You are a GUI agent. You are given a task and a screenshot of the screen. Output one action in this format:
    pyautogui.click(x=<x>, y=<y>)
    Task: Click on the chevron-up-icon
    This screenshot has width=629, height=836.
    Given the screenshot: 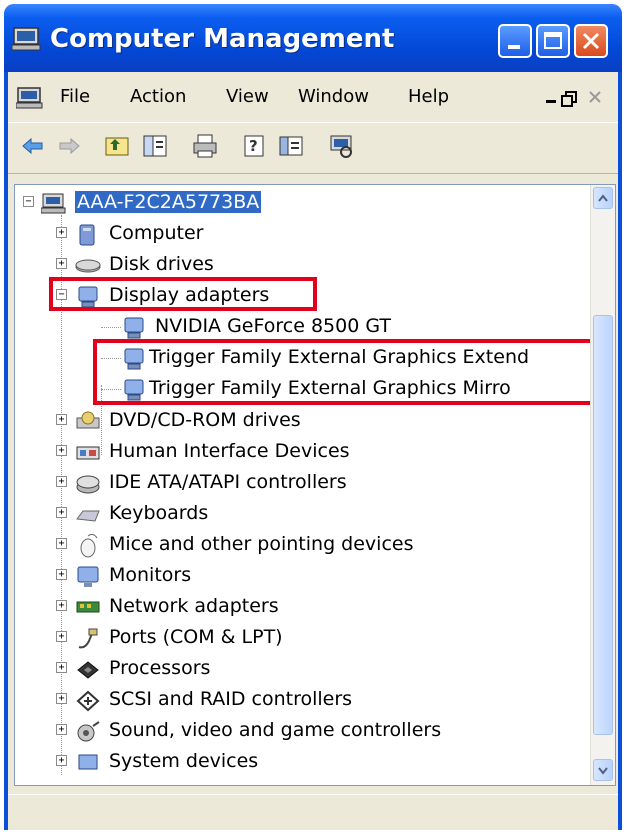 What is the action you would take?
    pyautogui.click(x=603, y=198)
    